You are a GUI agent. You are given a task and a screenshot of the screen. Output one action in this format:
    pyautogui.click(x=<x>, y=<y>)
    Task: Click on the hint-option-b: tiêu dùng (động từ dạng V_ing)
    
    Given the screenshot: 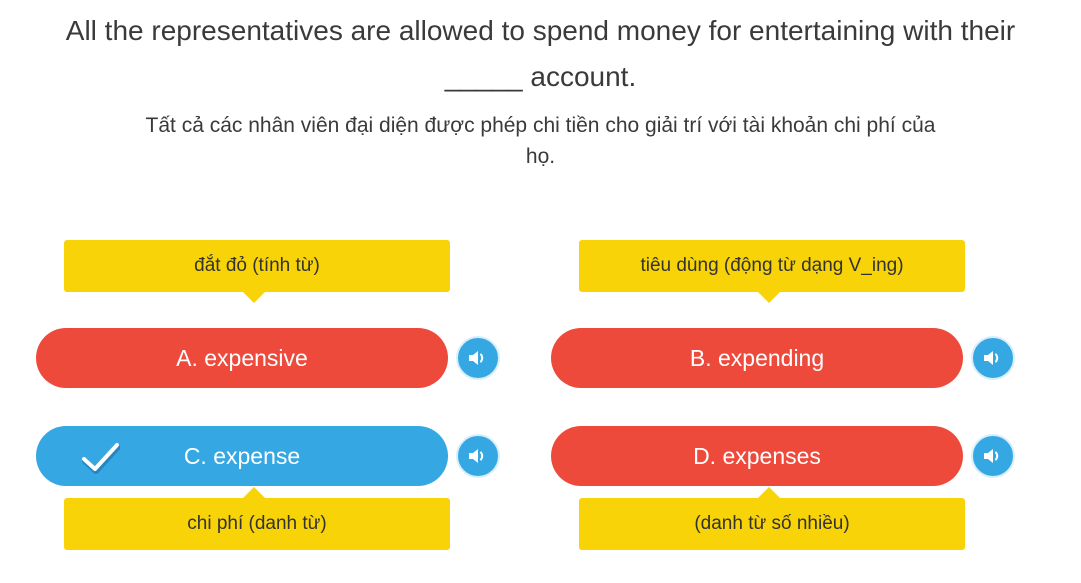 What is the action you would take?
    pyautogui.click(x=772, y=271)
    